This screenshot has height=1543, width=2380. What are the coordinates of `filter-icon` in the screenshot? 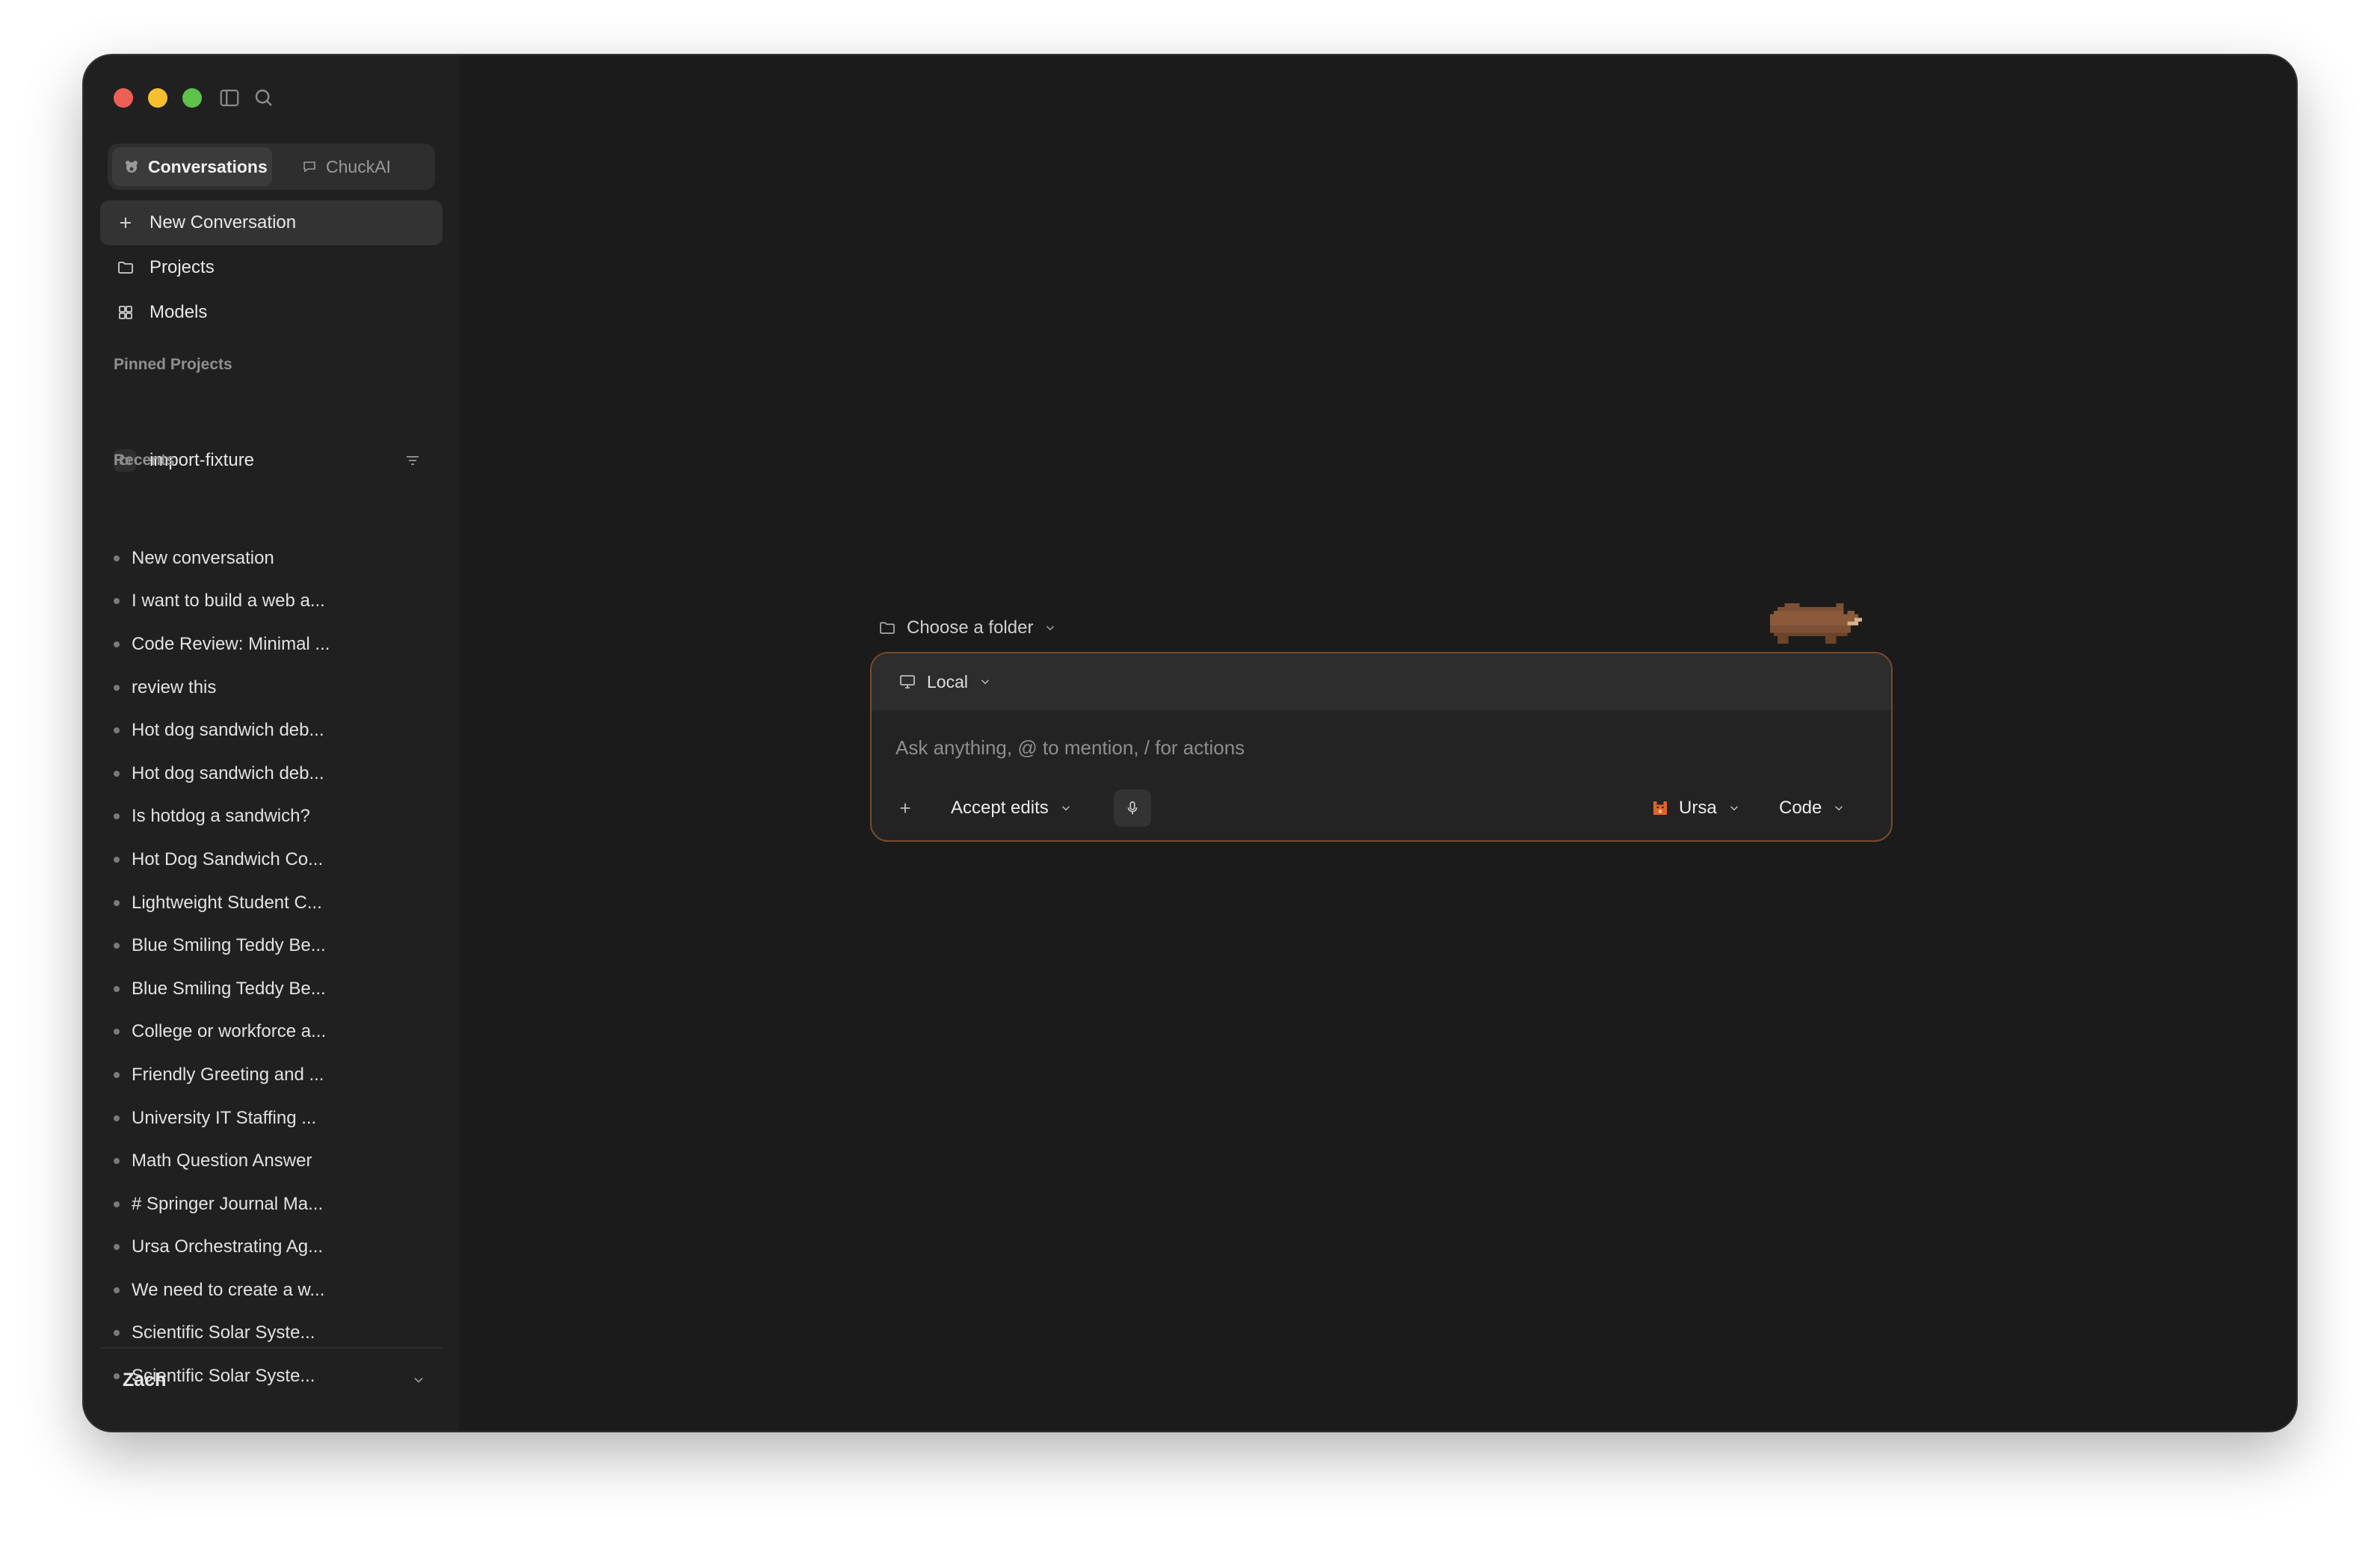 It's located at (413, 461).